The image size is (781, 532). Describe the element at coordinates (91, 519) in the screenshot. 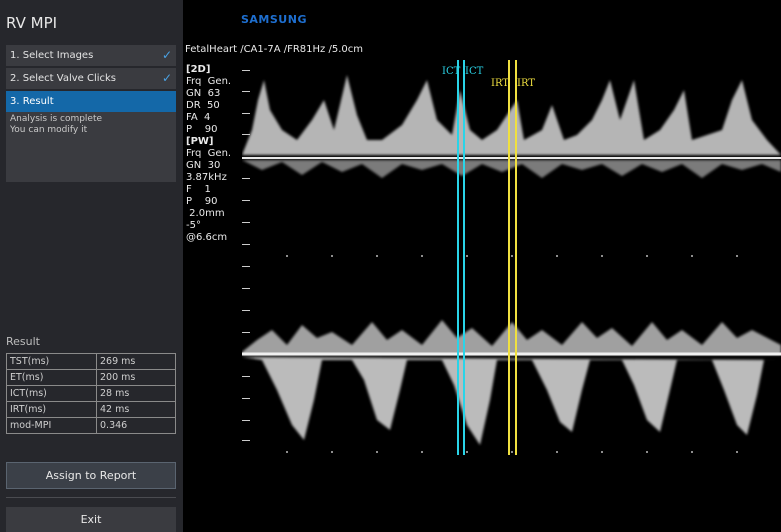

I see `exit-button: Exit` at that location.